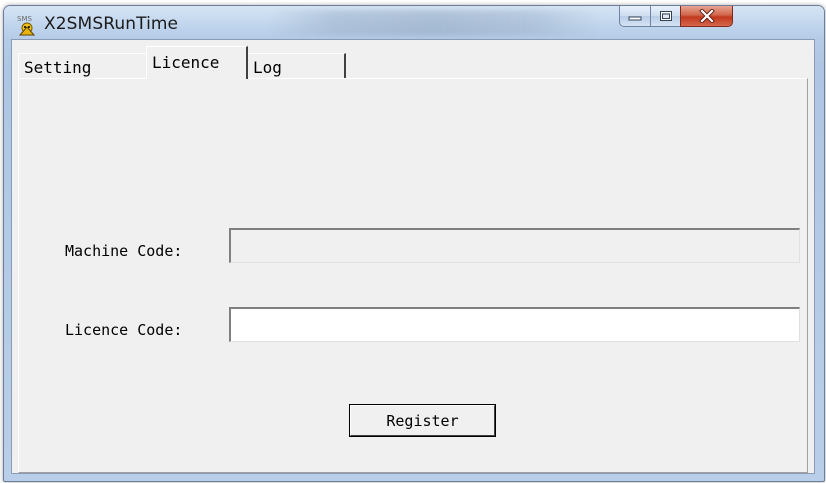  What do you see at coordinates (267, 67) in the screenshot?
I see `tab-log-label: Log` at bounding box center [267, 67].